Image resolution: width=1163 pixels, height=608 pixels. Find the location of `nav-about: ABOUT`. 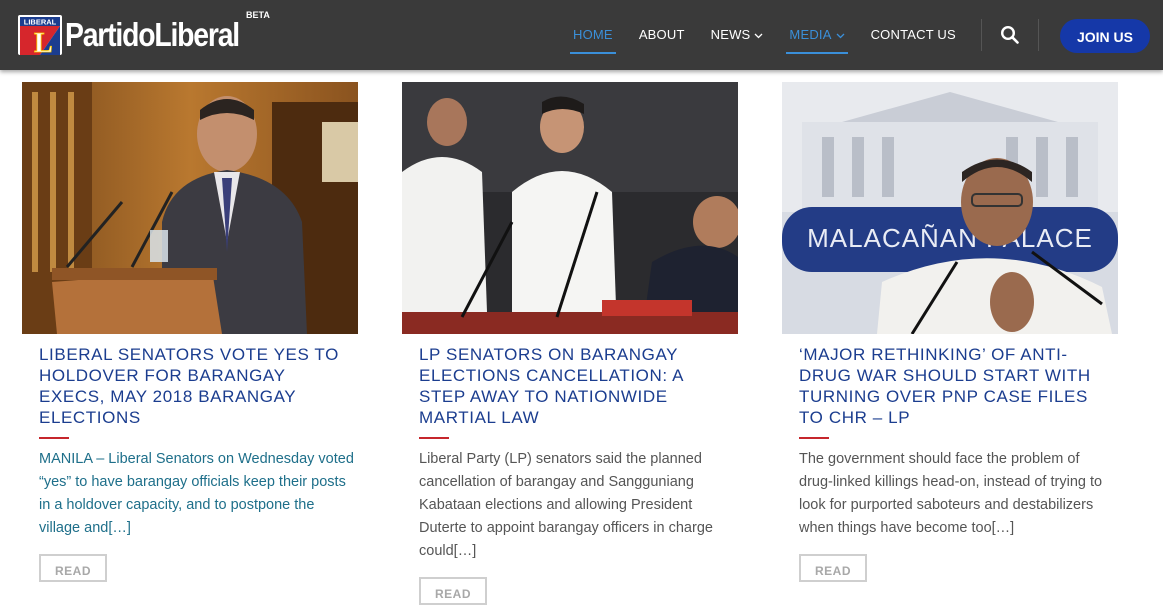

nav-about: ABOUT is located at coordinates (662, 35).